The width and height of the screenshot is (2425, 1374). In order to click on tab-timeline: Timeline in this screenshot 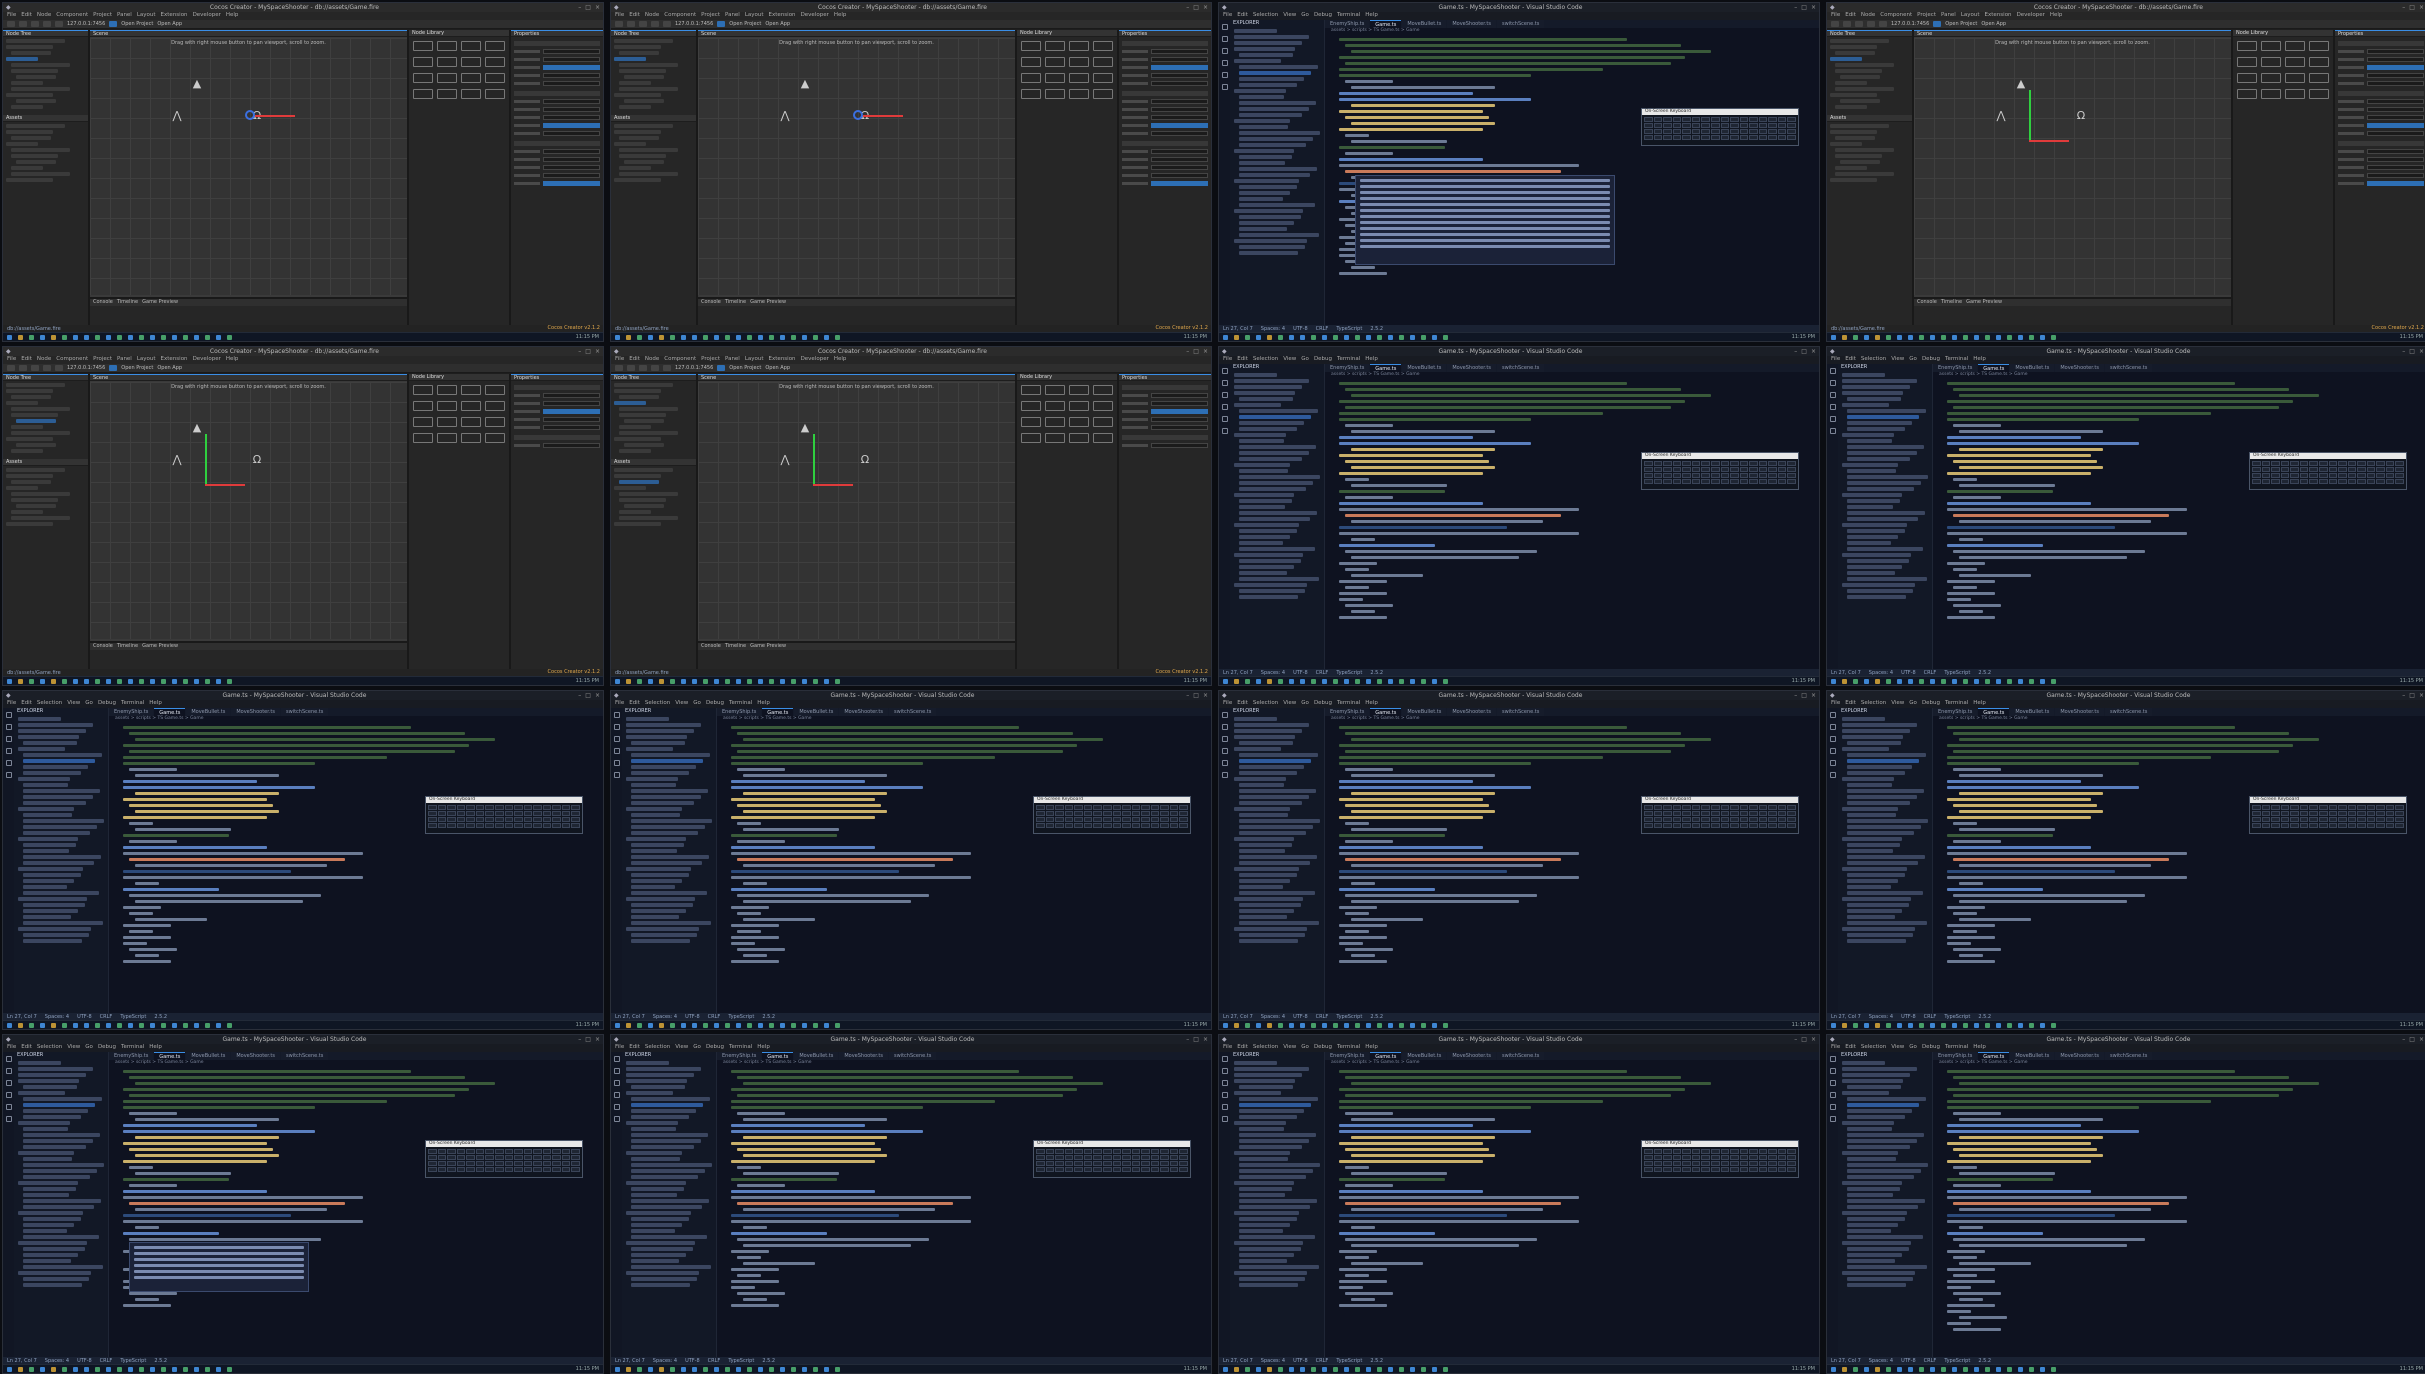, I will do `click(1951, 302)`.